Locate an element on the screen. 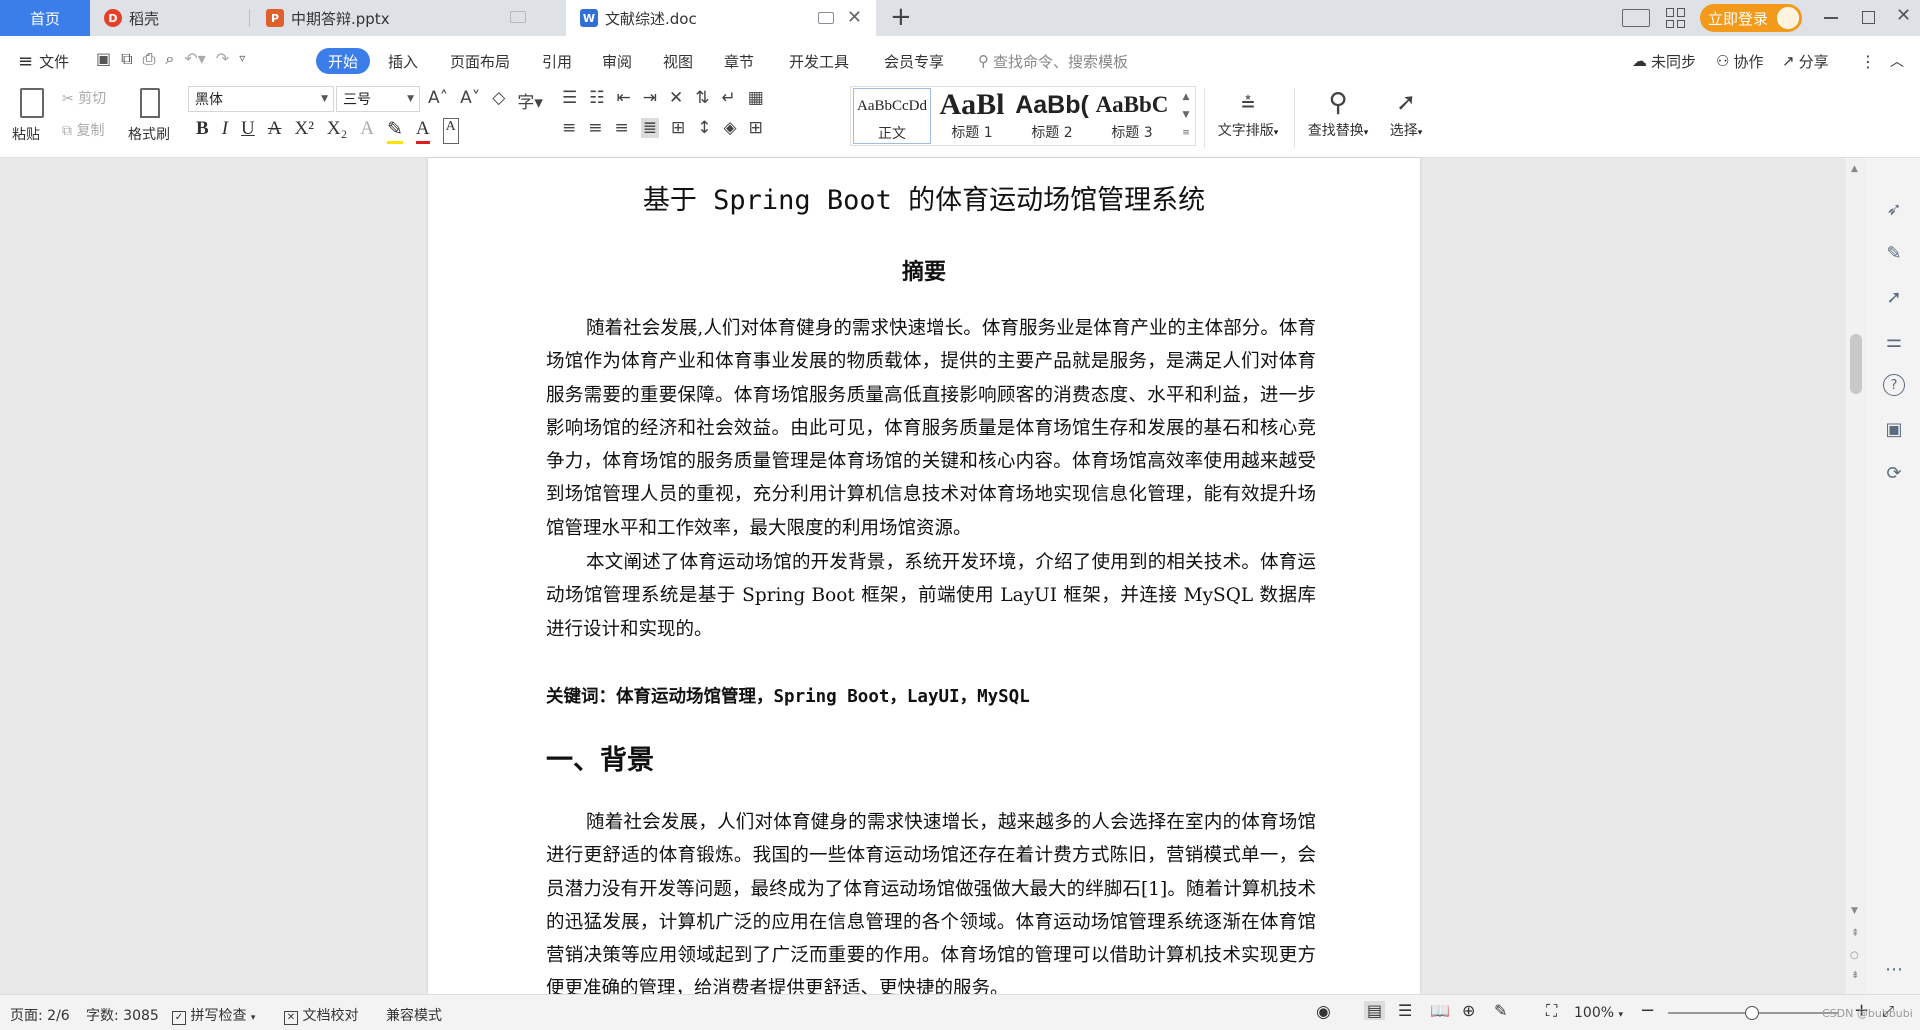  style-heading3: AaBbC 标题 3 is located at coordinates (1132, 116).